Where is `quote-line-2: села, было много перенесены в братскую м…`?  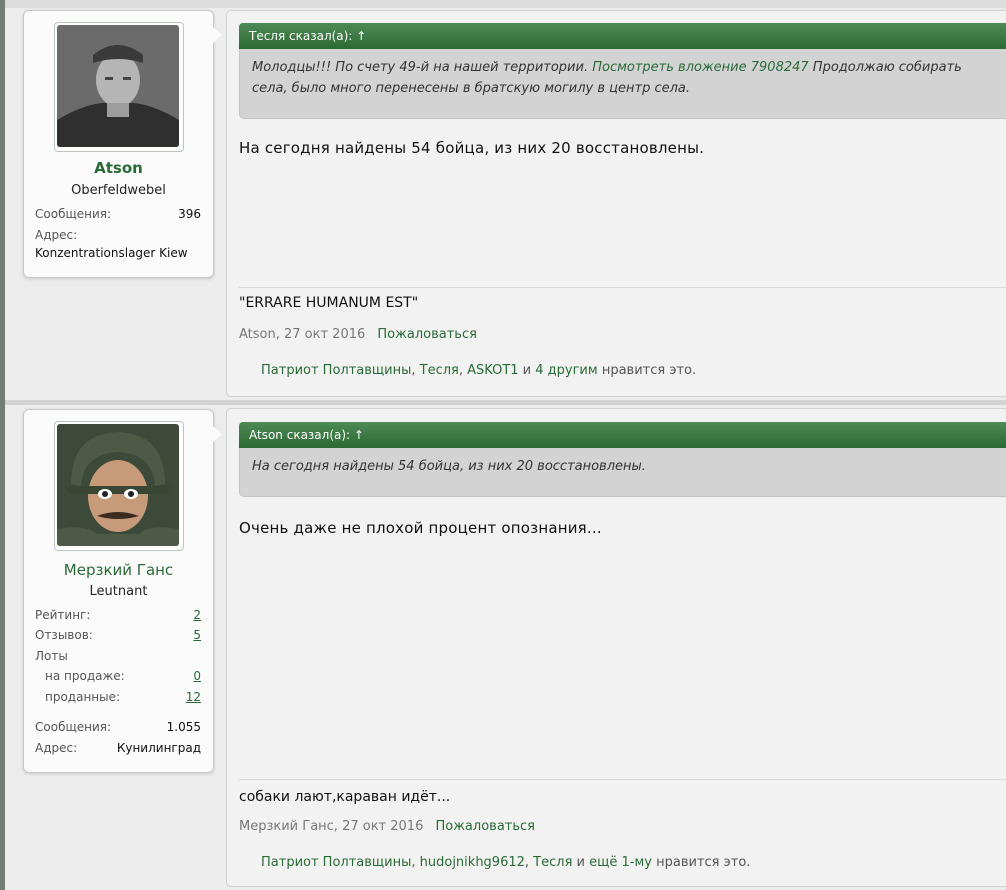
quote-line-2: села, было много перенесены в братскую м… is located at coordinates (471, 88).